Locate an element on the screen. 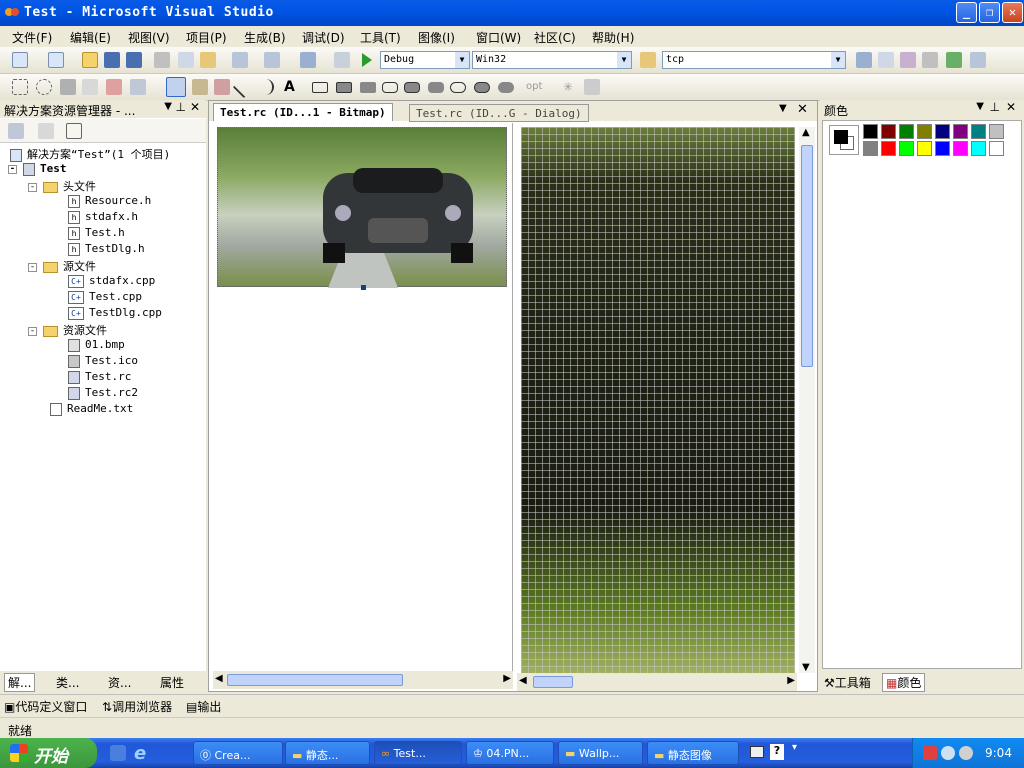  menu-file: 文件(F) is located at coordinates (32, 37).